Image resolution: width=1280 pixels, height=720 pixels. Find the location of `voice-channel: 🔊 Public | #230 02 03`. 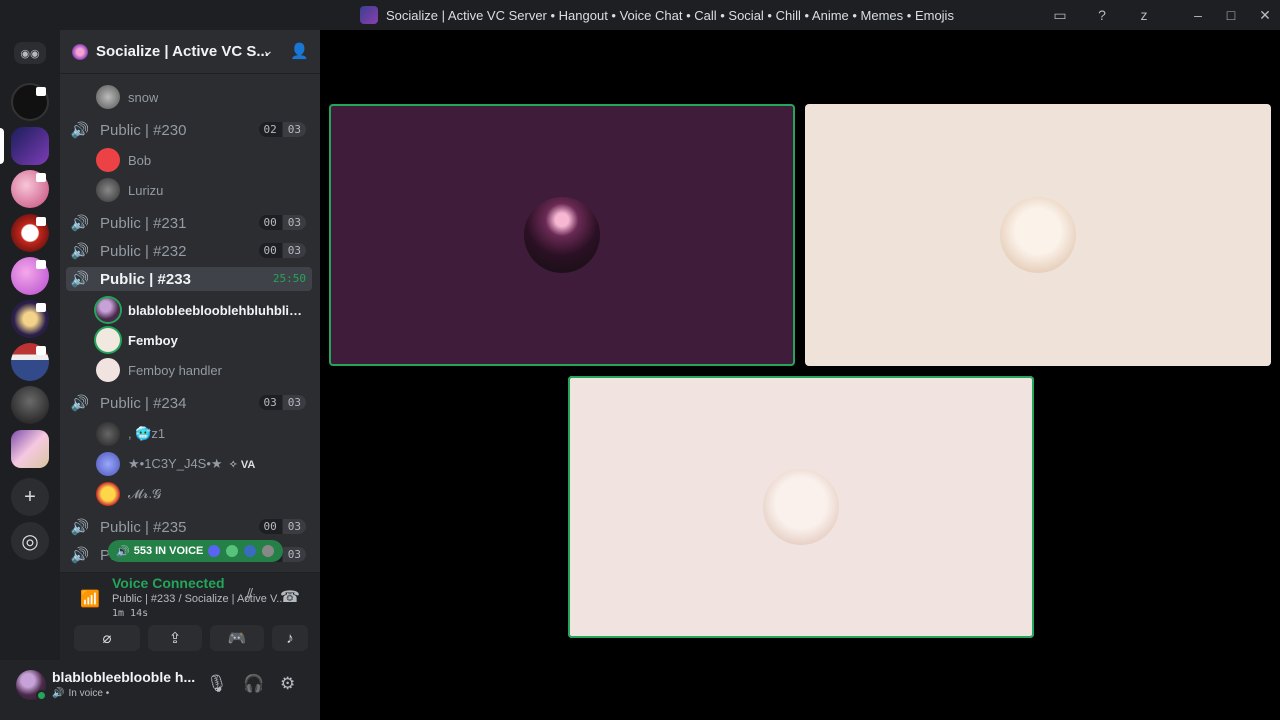

voice-channel: 🔊 Public | #230 02 03 is located at coordinates (189, 130).